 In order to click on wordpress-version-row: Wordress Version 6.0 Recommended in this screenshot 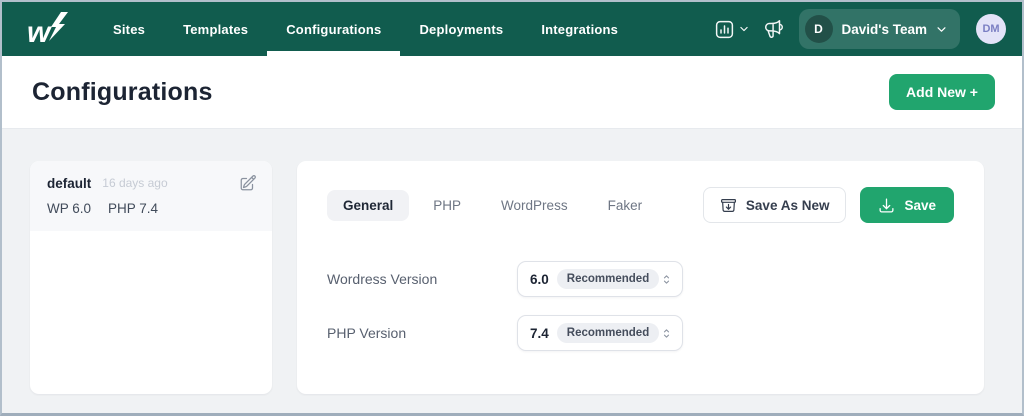, I will do `click(640, 279)`.